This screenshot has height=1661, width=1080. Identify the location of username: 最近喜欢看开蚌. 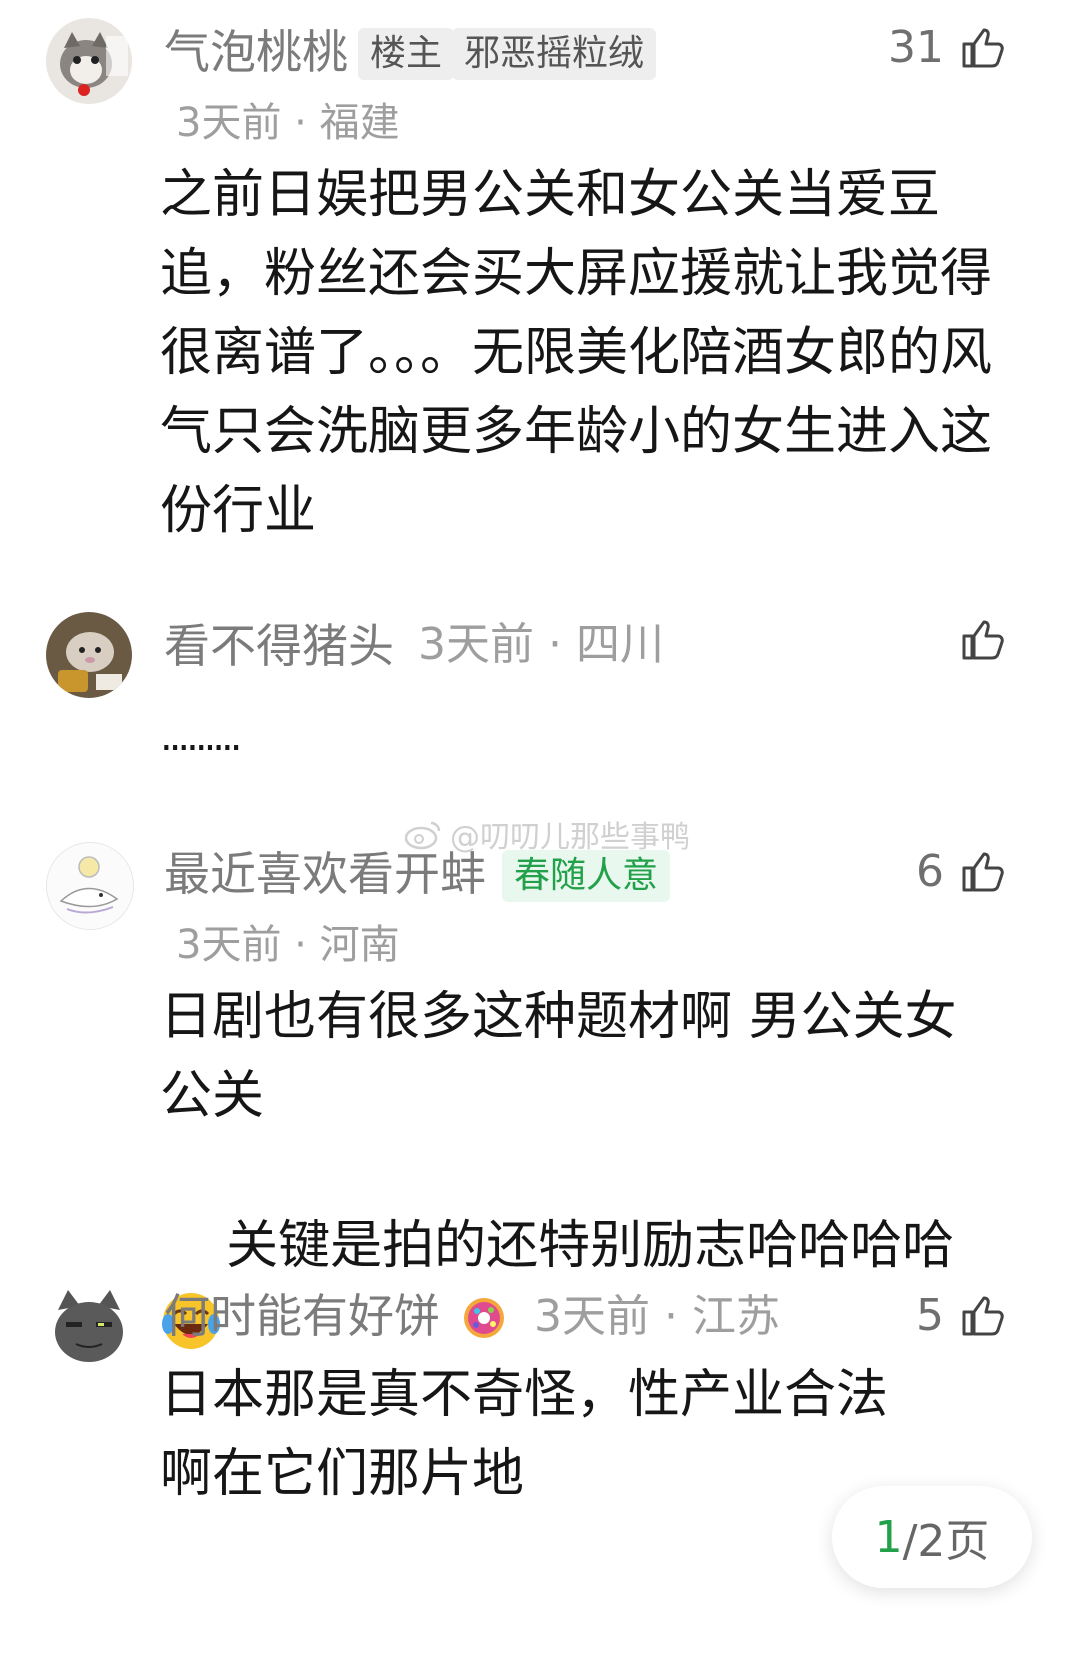
(325, 874).